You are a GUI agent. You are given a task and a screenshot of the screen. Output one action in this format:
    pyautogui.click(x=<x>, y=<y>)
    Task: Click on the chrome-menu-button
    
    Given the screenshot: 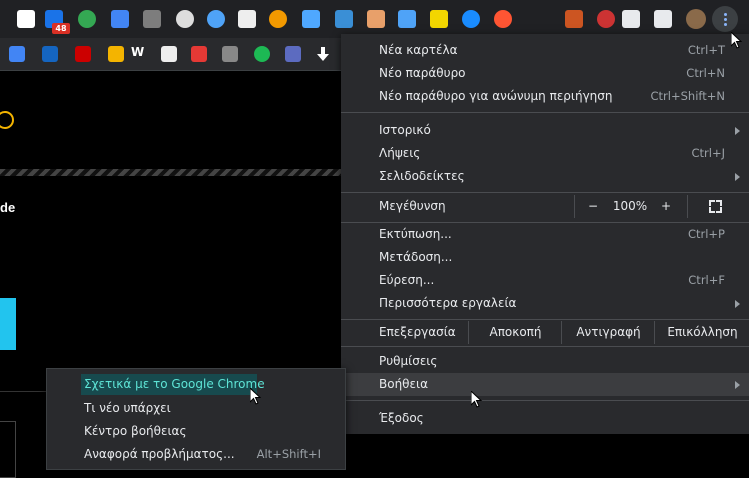 What is the action you would take?
    pyautogui.click(x=725, y=19)
    